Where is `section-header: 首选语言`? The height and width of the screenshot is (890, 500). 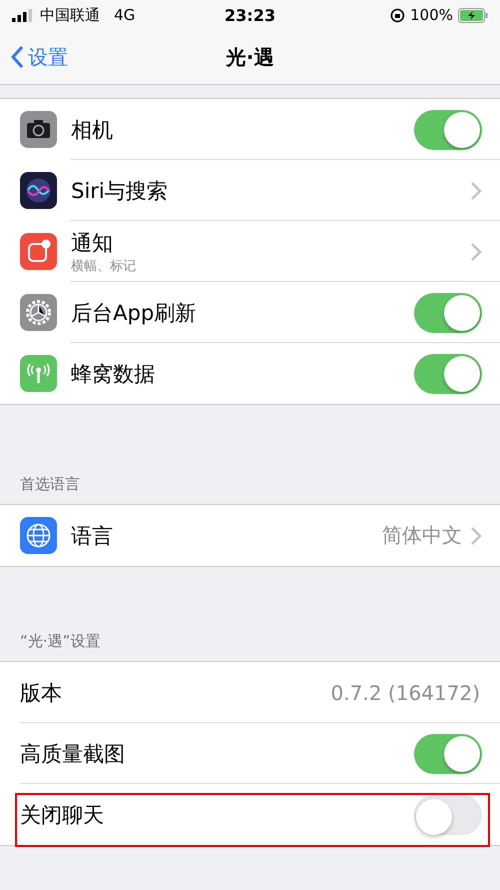
section-header: 首选语言 is located at coordinates (50, 485).